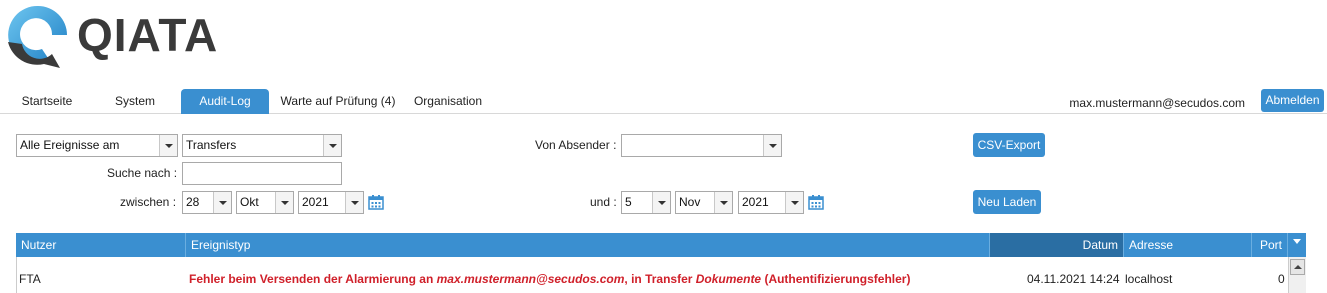 Image resolution: width=1327 pixels, height=293 pixels. Describe the element at coordinates (262, 145) in the screenshot. I see `event-type-select: Transfers` at that location.